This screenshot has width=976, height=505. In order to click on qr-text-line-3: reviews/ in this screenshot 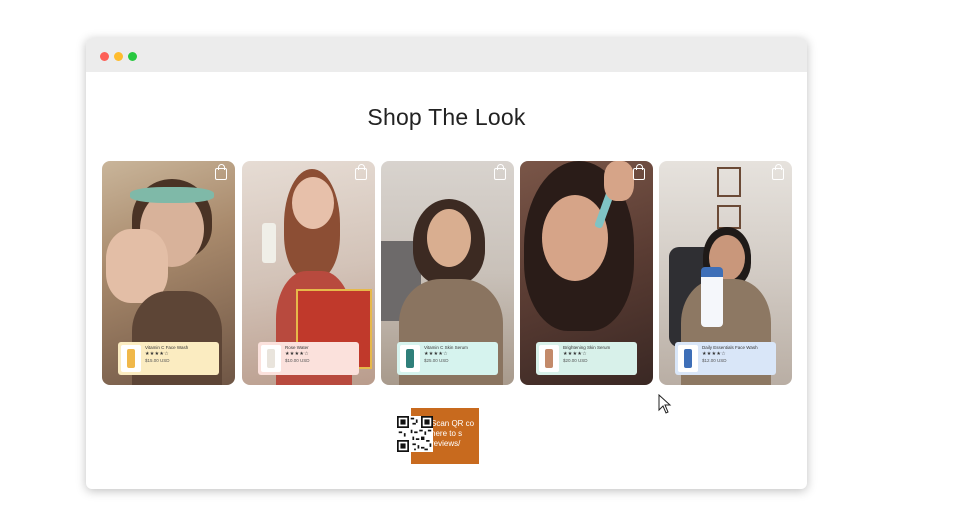, I will do `click(446, 443)`.